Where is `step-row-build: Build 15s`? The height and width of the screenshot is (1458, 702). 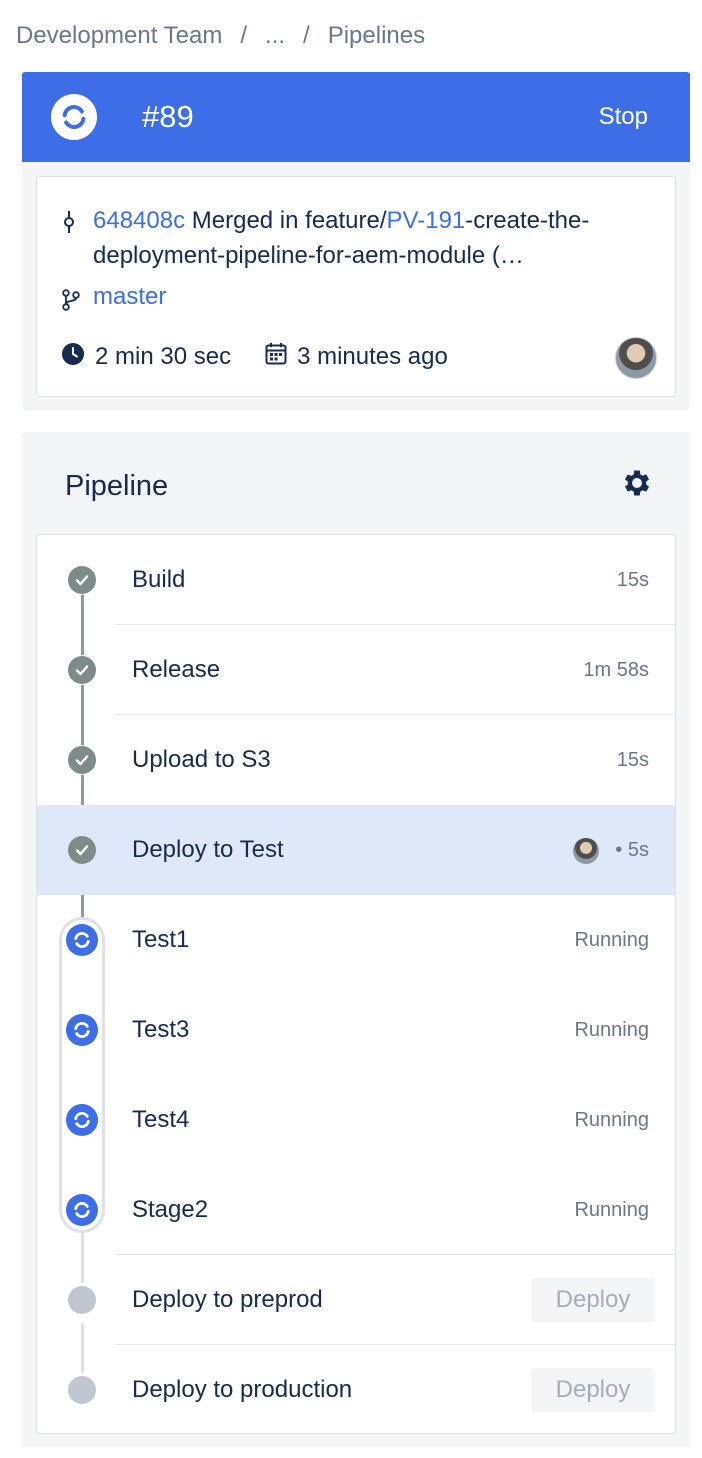
step-row-build: Build 15s is located at coordinates (356, 580).